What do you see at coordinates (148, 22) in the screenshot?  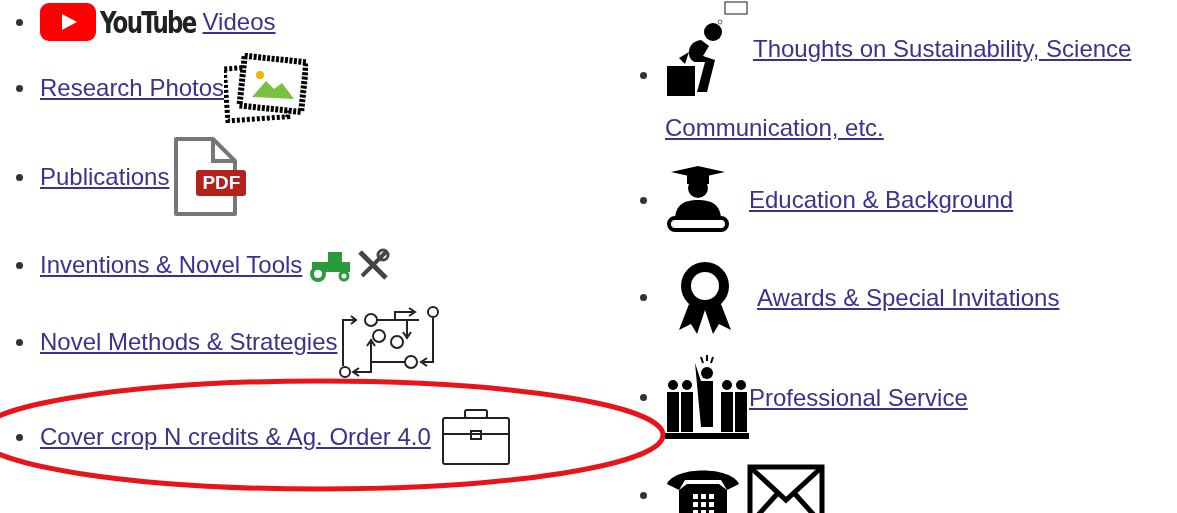 I see `logo-text: YouTube` at bounding box center [148, 22].